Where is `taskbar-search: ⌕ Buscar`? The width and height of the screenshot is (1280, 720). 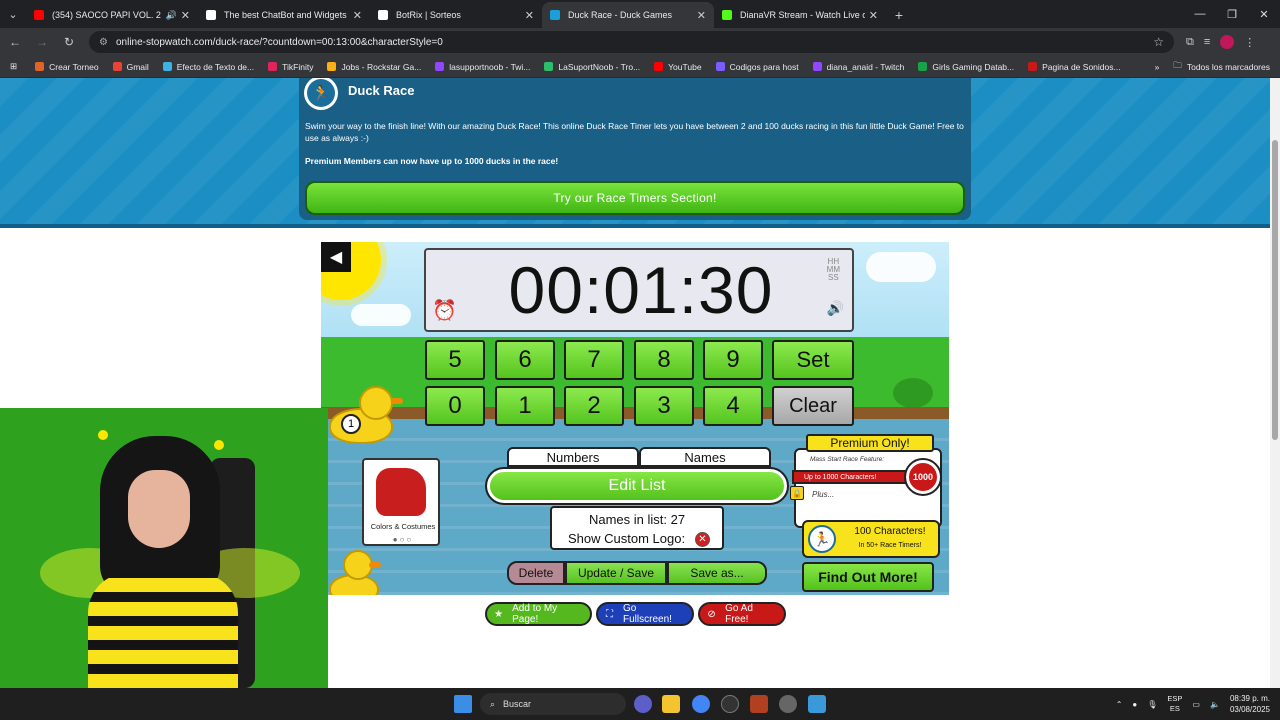
taskbar-search: ⌕ Buscar is located at coordinates (553, 704).